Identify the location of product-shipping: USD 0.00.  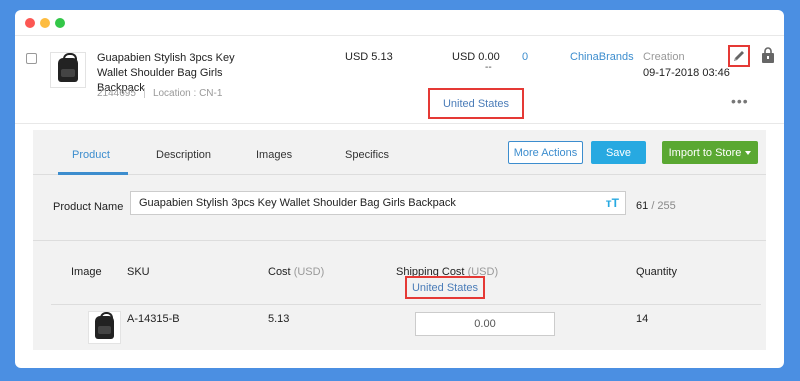
(476, 57).